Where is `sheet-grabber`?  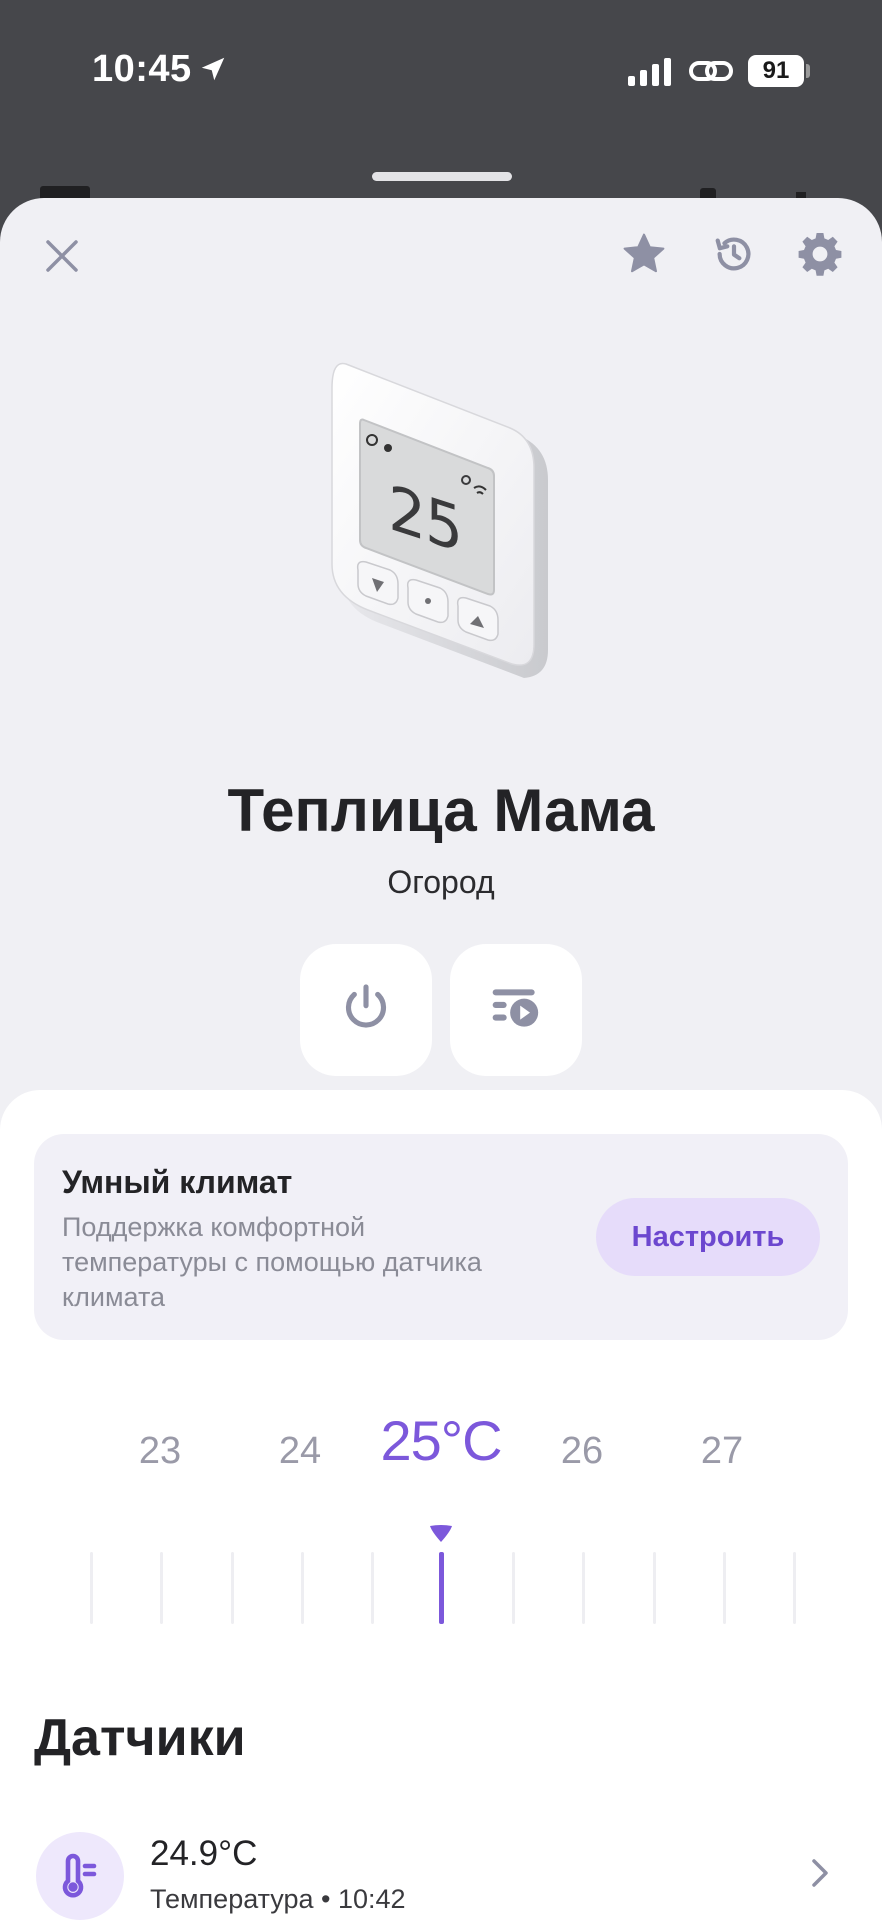
sheet-grabber is located at coordinates (442, 176).